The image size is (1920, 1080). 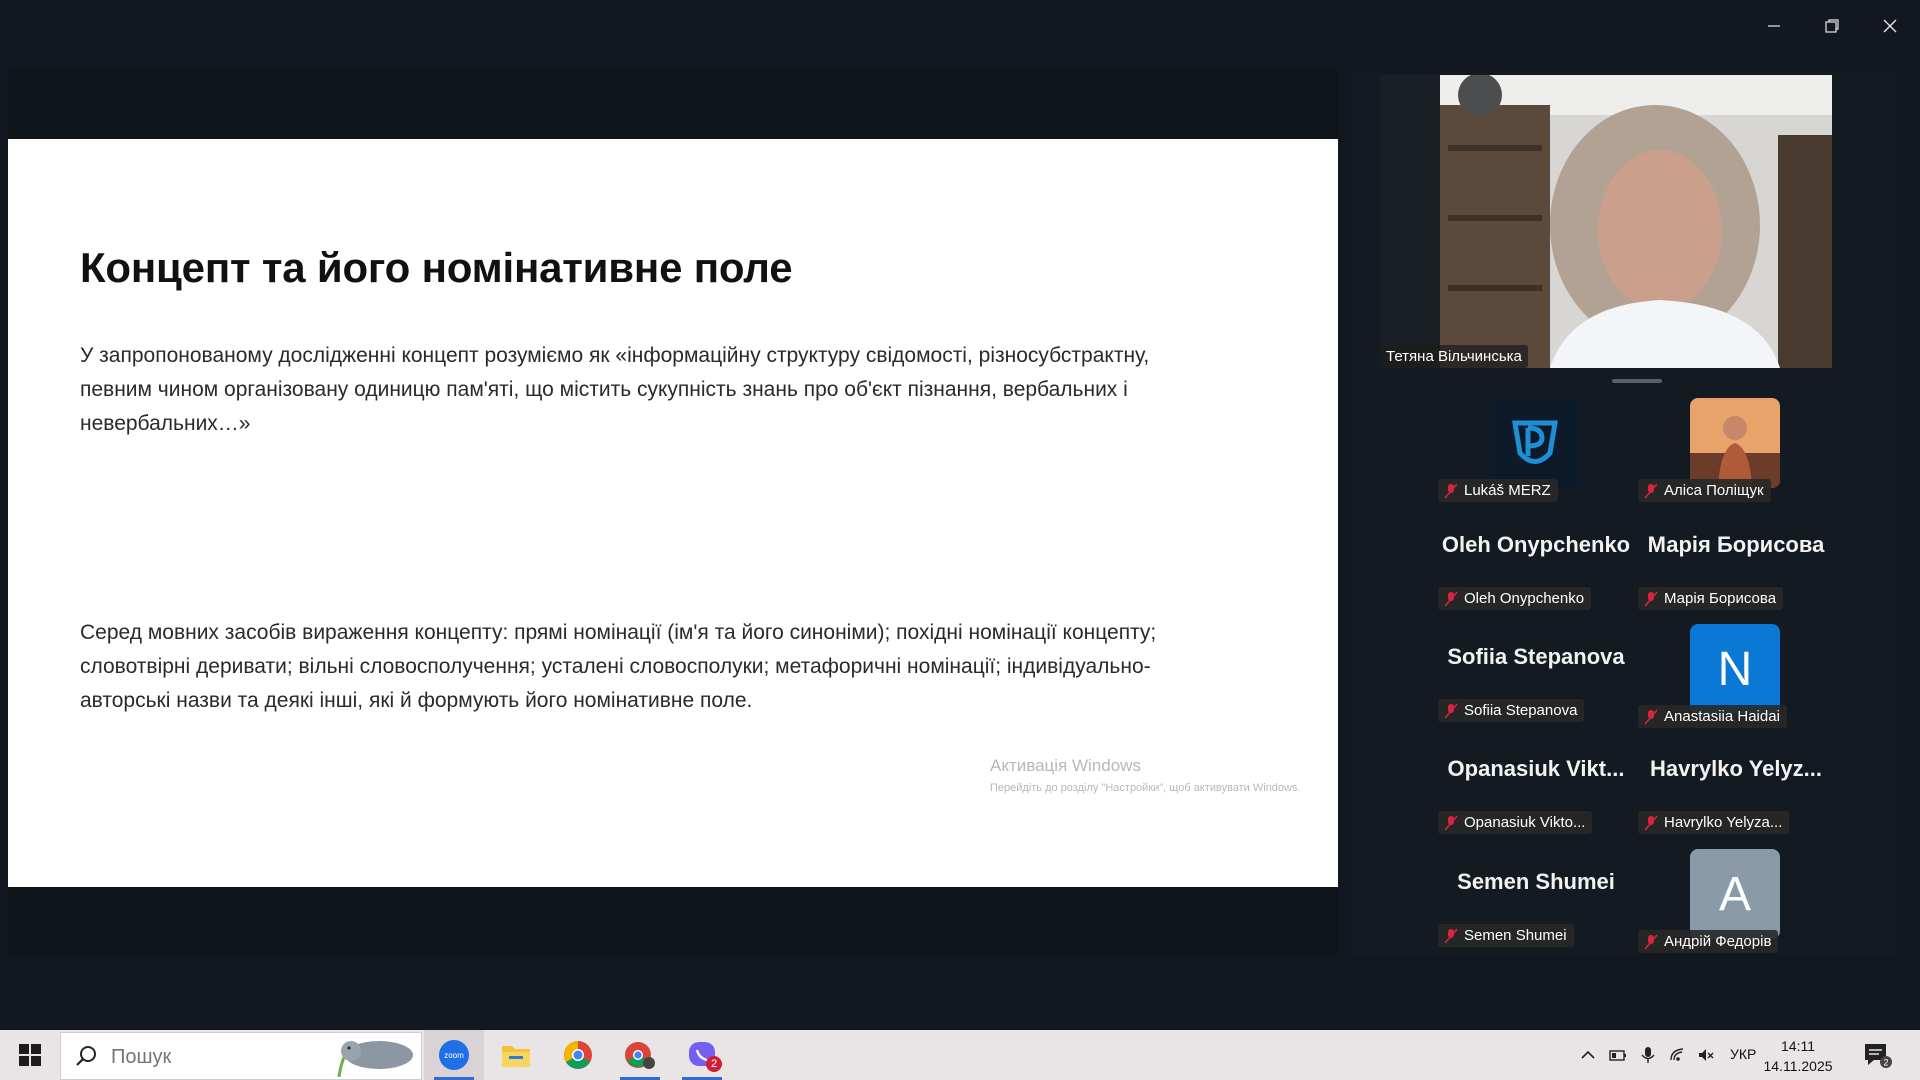 I want to click on svg-text: zoom, so click(x=454, y=1055).